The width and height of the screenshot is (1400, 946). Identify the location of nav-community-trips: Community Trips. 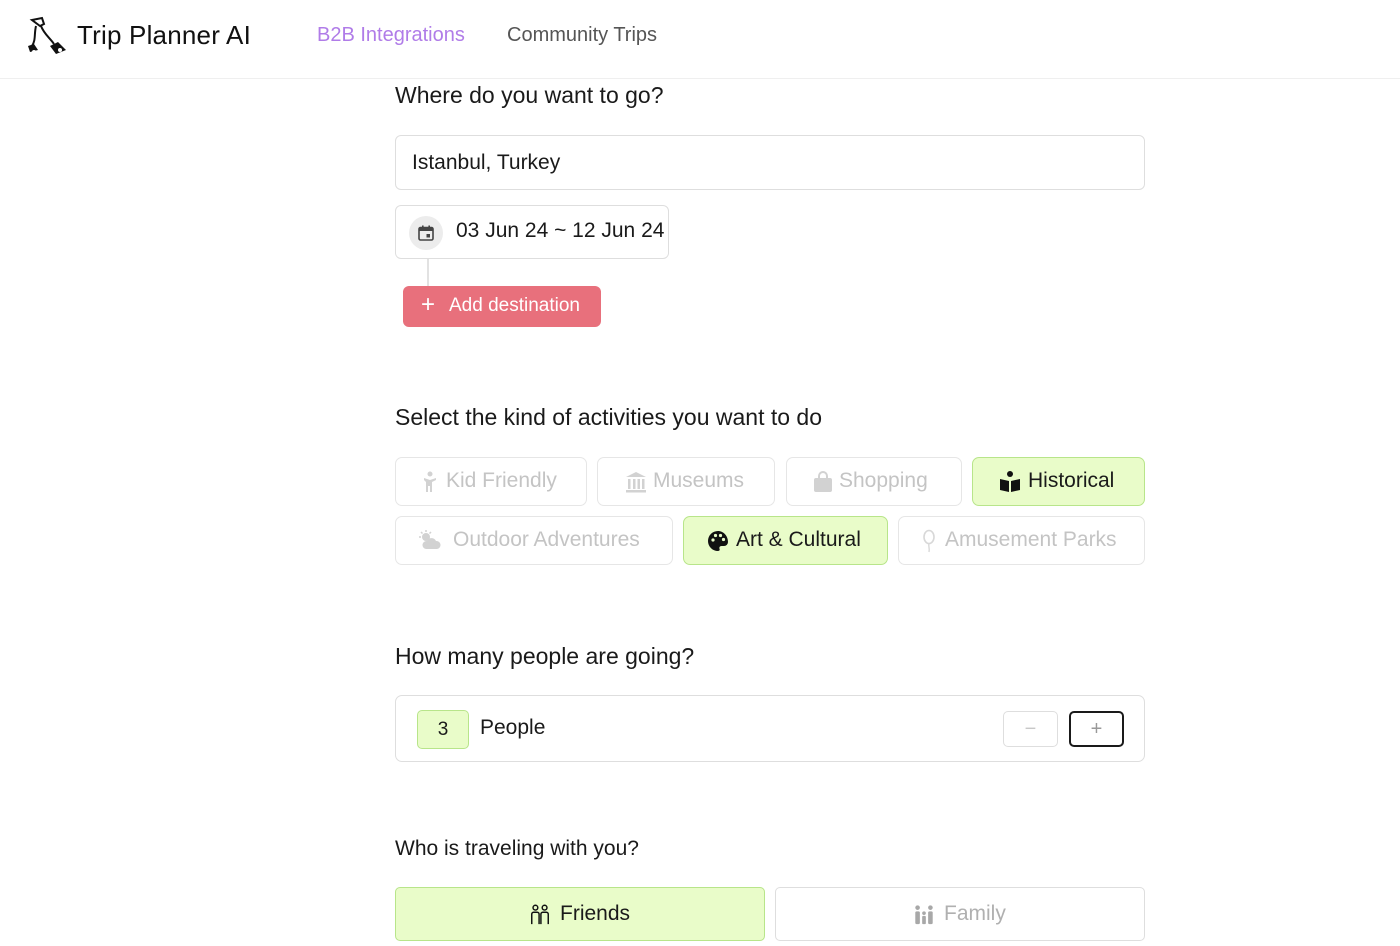
(582, 35).